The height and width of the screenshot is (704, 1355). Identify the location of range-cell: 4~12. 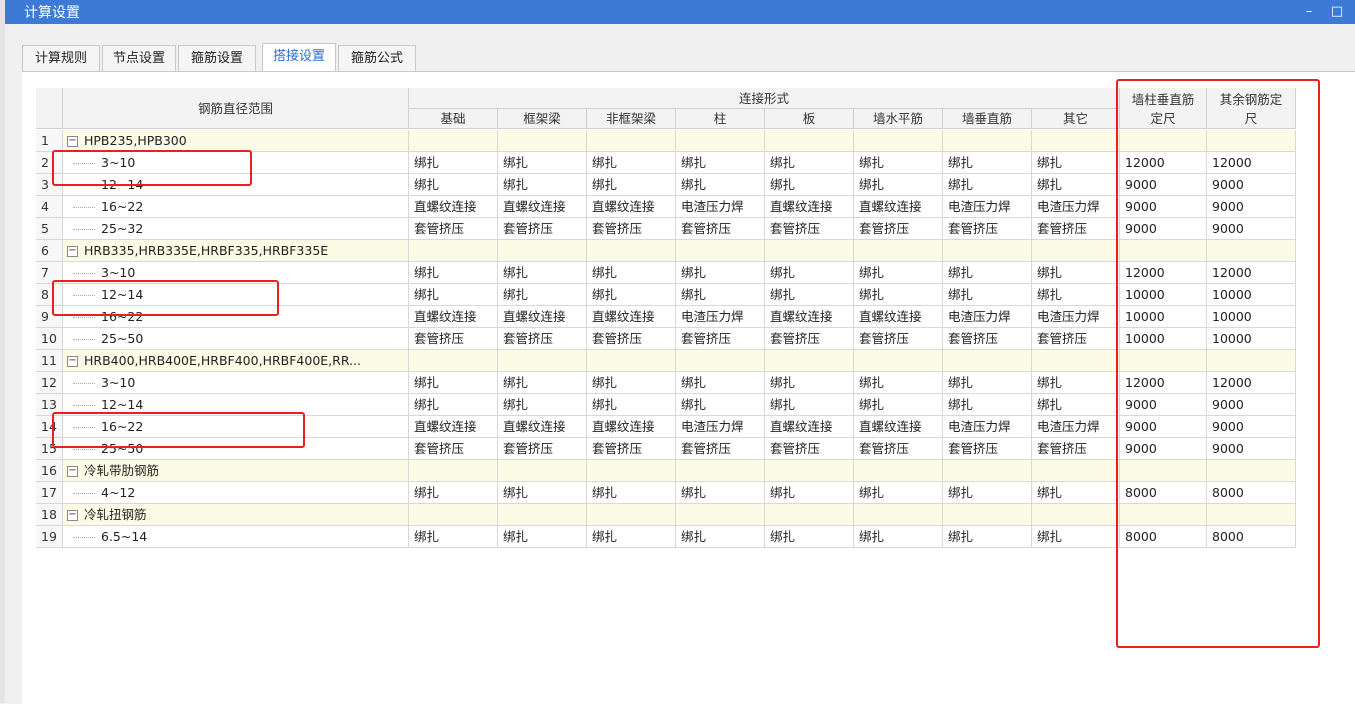
(236, 493).